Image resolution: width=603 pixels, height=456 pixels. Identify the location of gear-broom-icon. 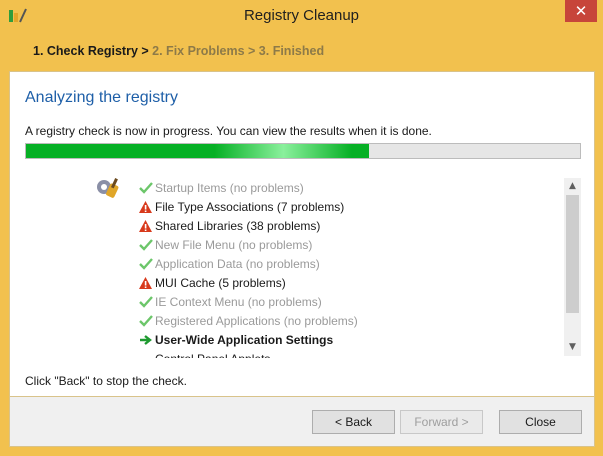
(108, 188).